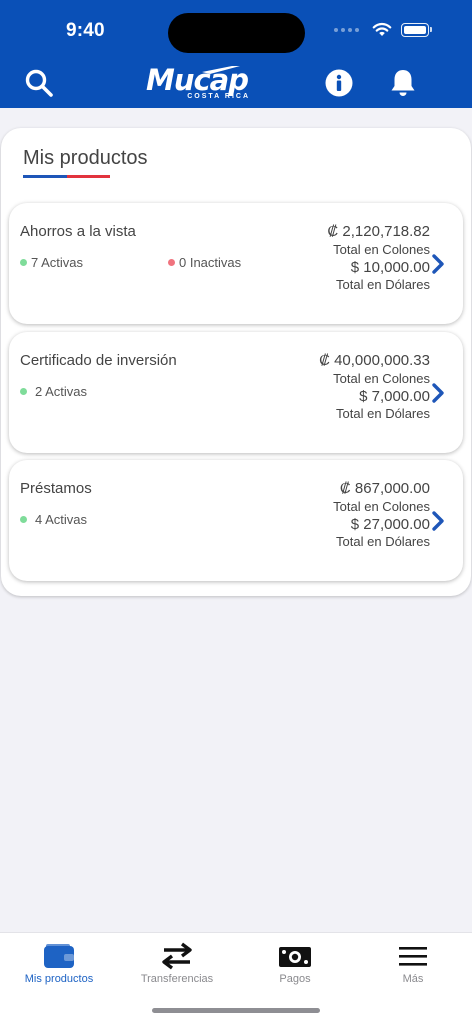 The image size is (472, 1025). I want to click on mucap-logo: Mucap COSTA RICA, so click(197, 84).